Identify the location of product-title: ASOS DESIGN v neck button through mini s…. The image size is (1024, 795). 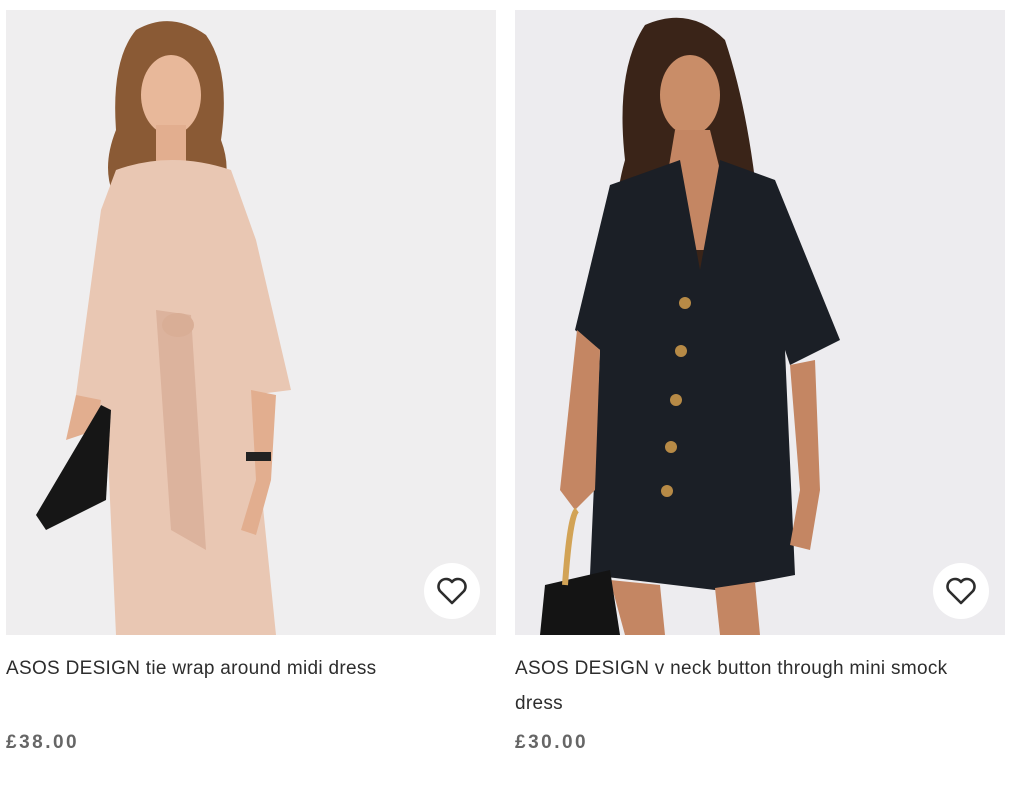
(750, 686).